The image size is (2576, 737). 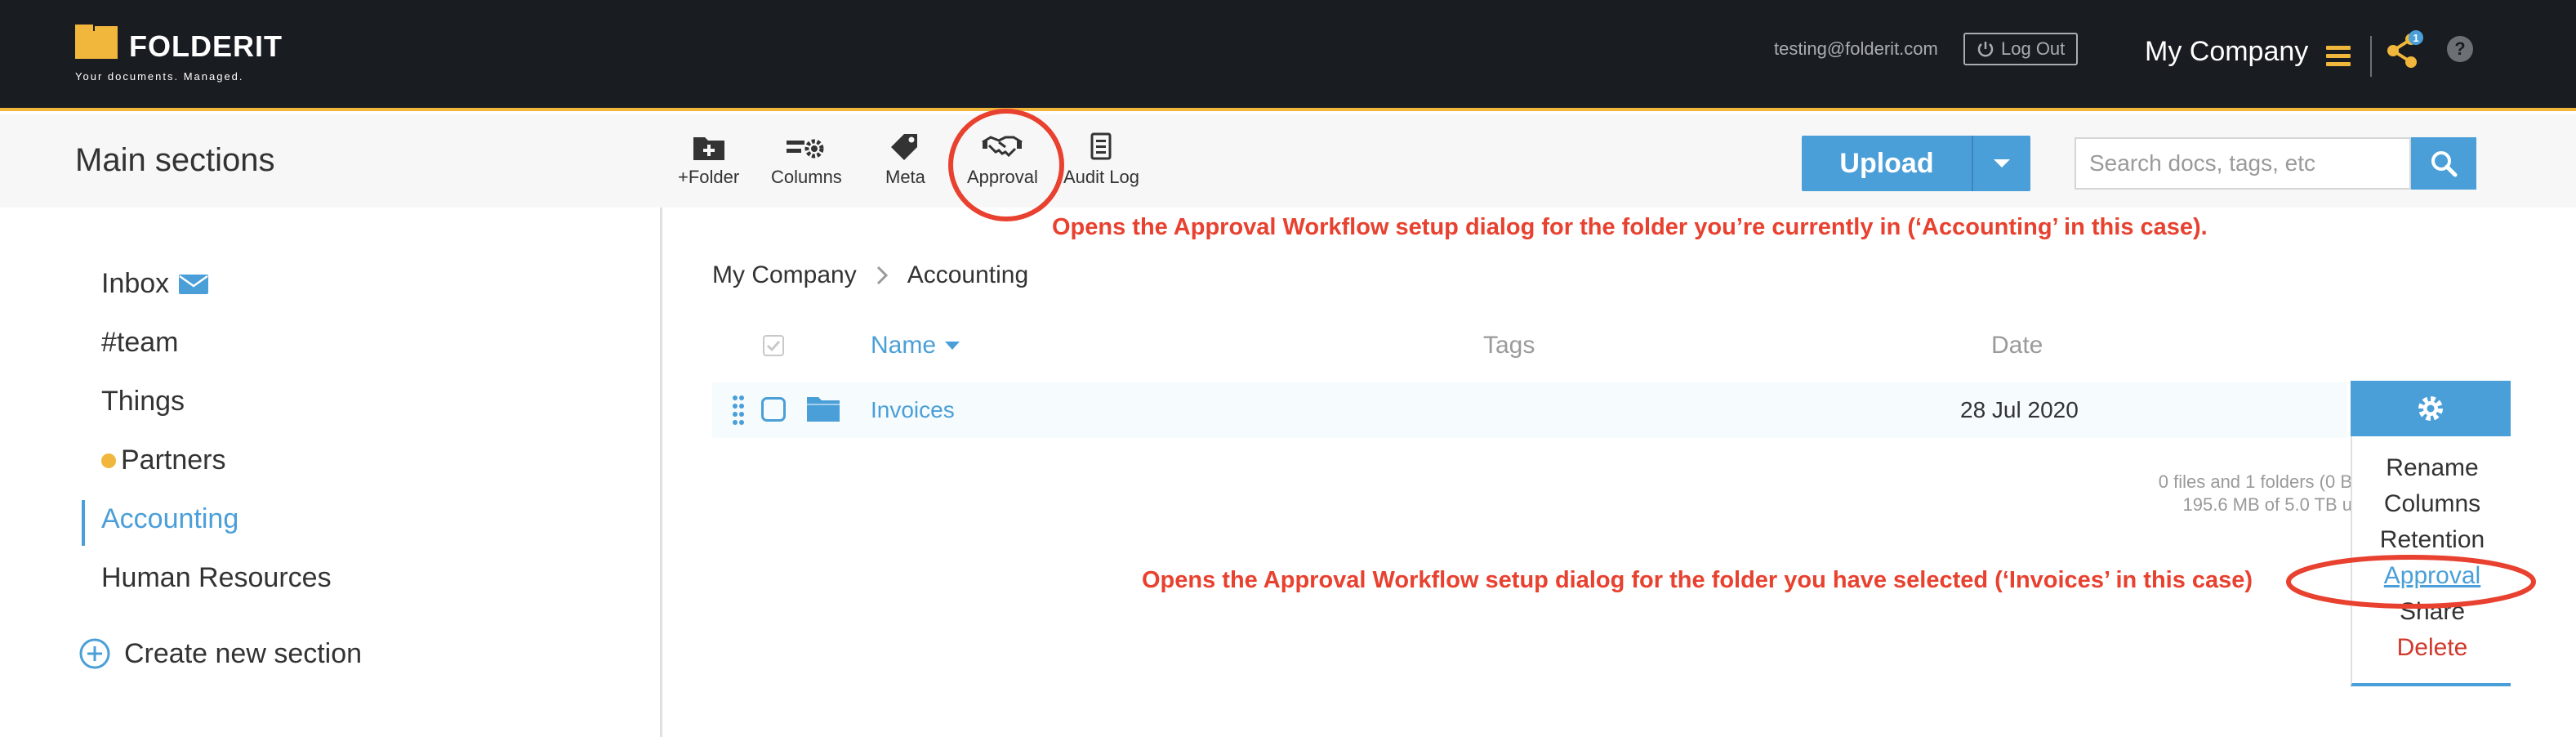 I want to click on power-icon, so click(x=1985, y=49).